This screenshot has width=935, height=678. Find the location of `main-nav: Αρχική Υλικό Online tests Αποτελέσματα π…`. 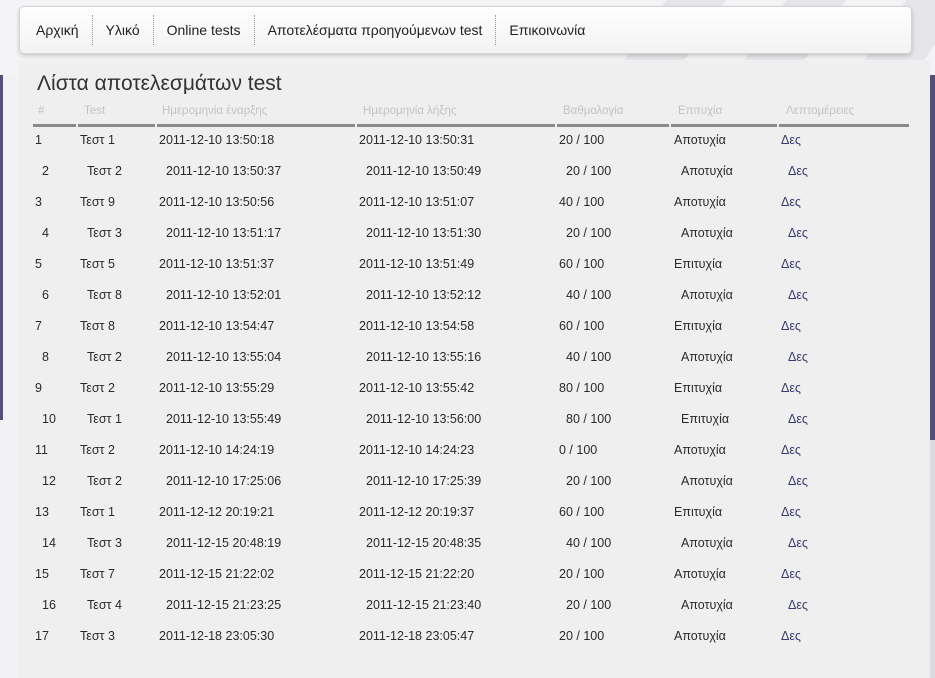

main-nav: Αρχική Υλικό Online tests Αποτελέσματα π… is located at coordinates (465, 30).